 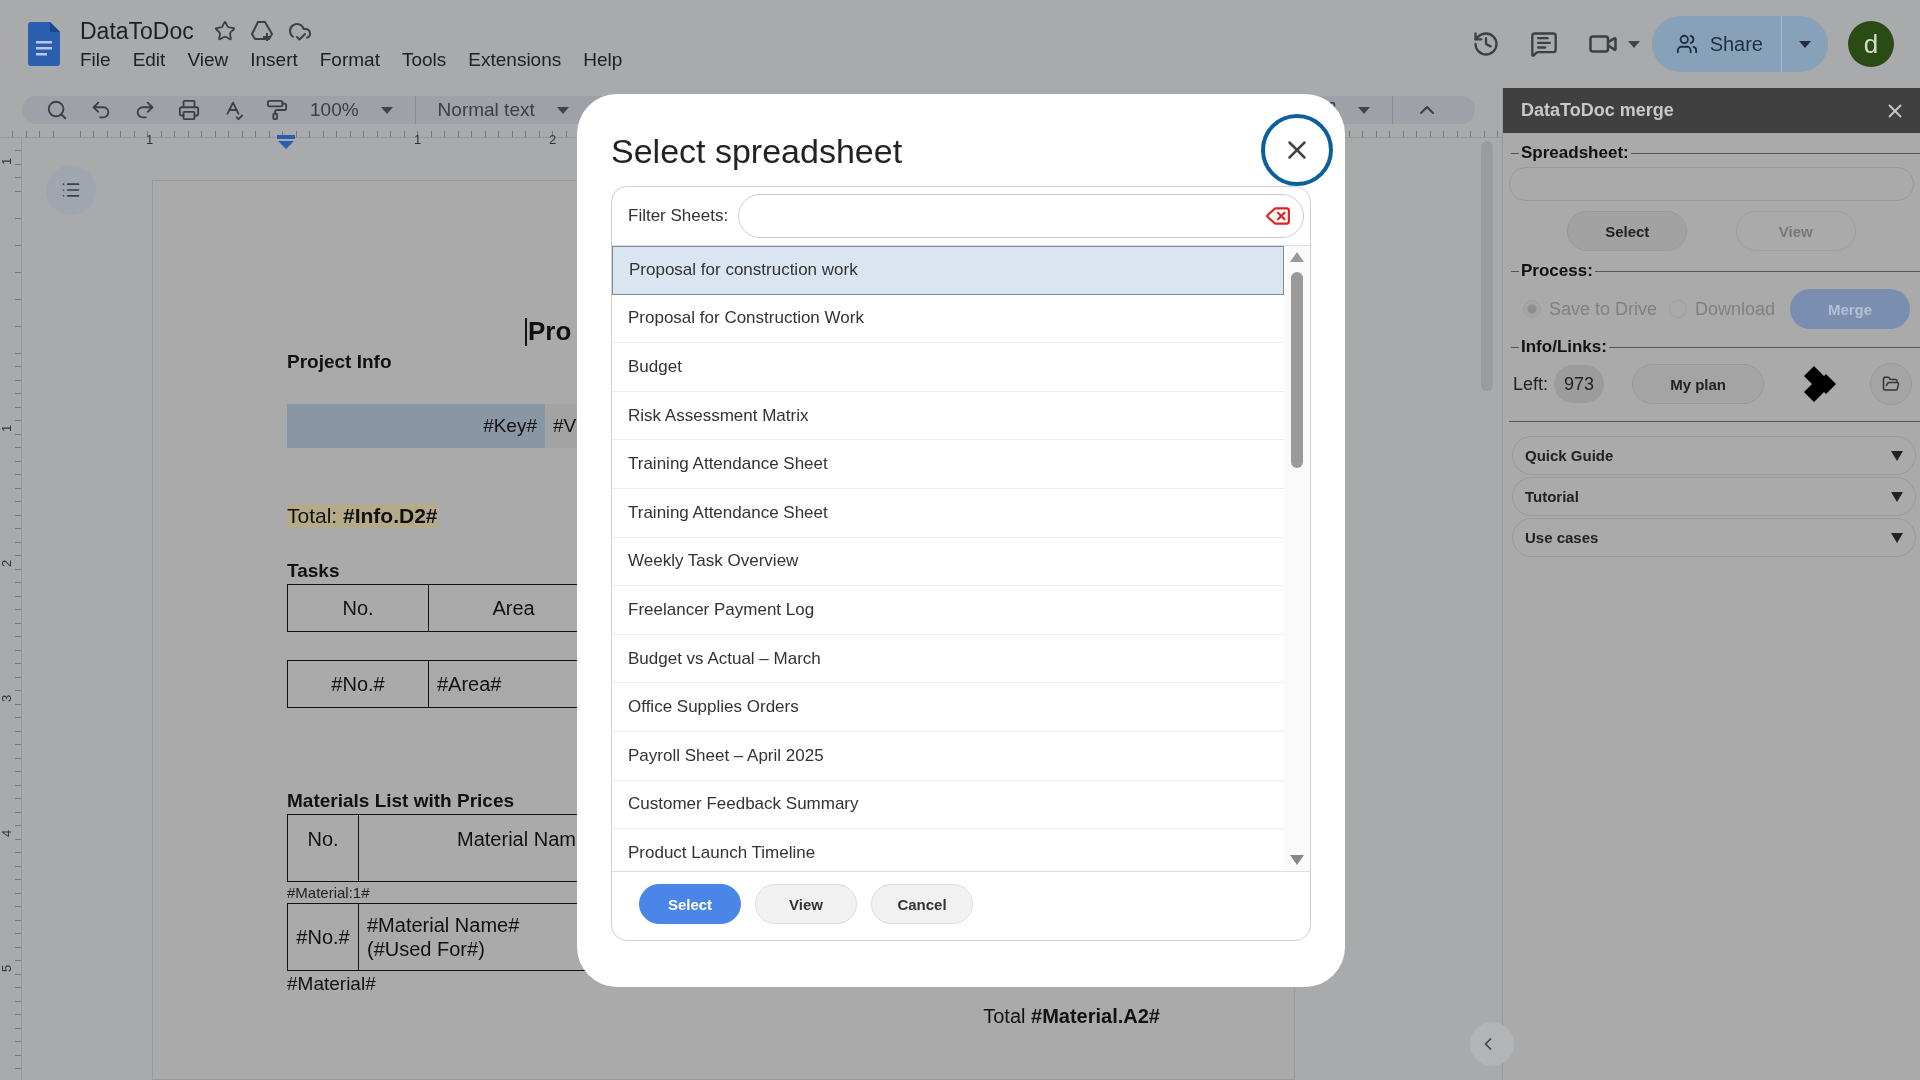 I want to click on drive-add-icon, so click(x=261, y=31).